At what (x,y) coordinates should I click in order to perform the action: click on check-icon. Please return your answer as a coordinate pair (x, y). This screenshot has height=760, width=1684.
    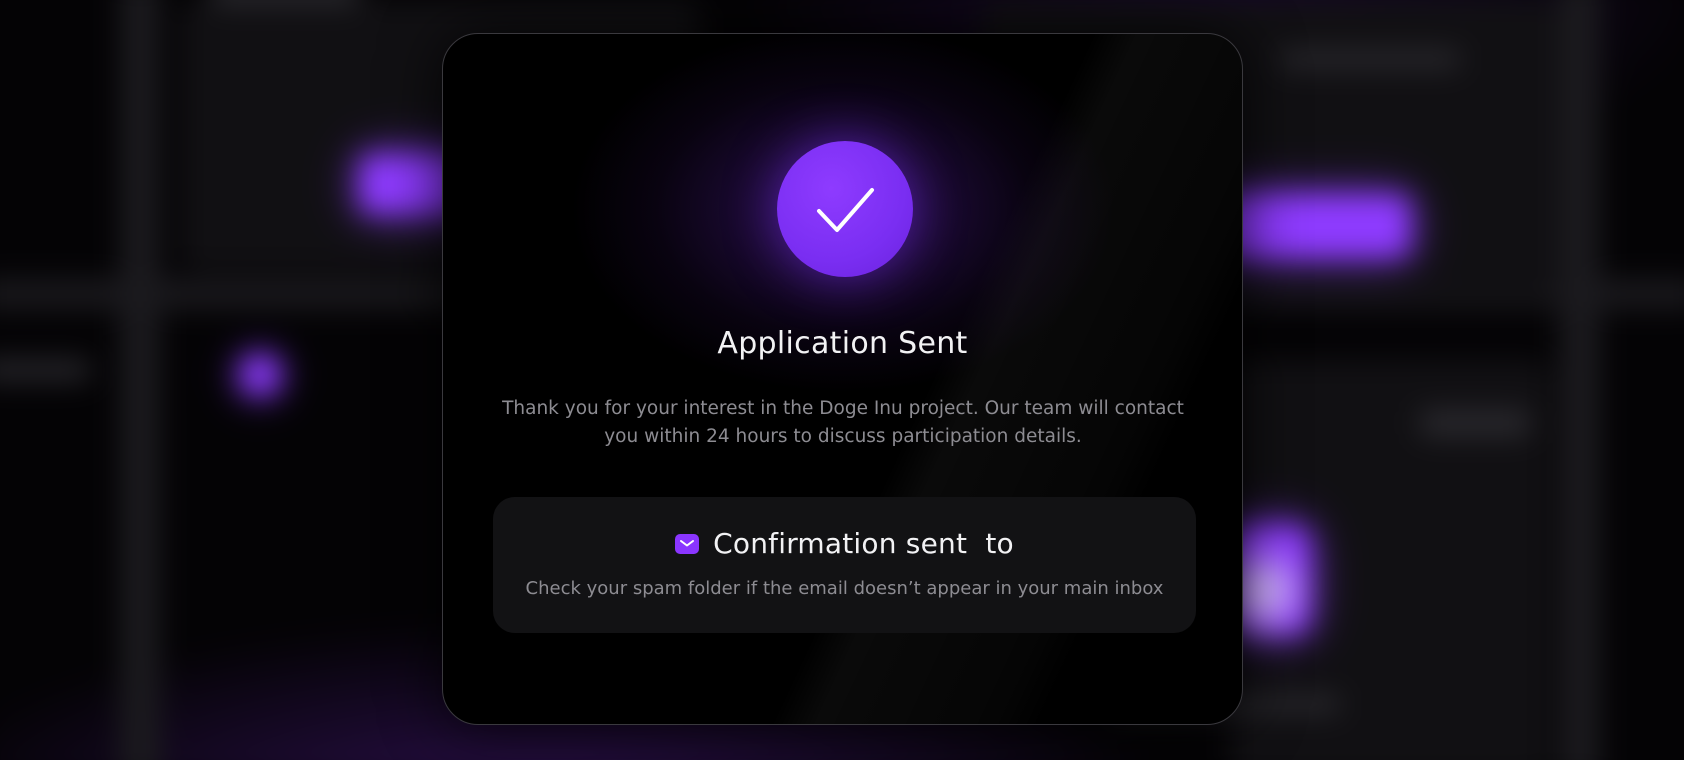
    Looking at the image, I should click on (845, 210).